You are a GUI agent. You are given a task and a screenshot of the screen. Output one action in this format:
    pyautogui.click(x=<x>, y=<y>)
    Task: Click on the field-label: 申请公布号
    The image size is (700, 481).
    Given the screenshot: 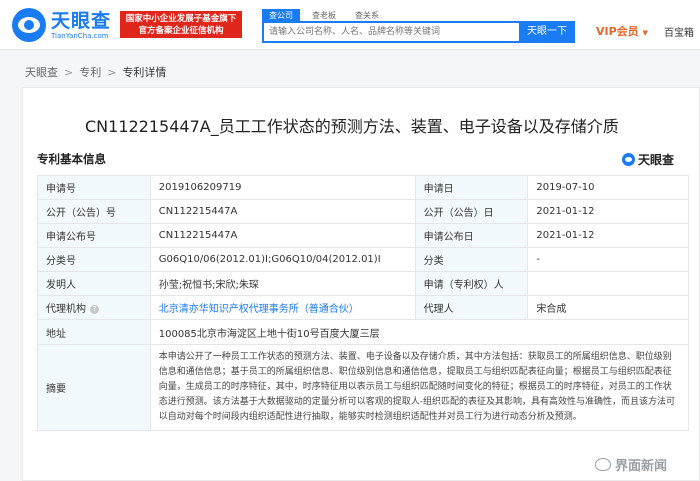 What is the action you would take?
    pyautogui.click(x=94, y=235)
    